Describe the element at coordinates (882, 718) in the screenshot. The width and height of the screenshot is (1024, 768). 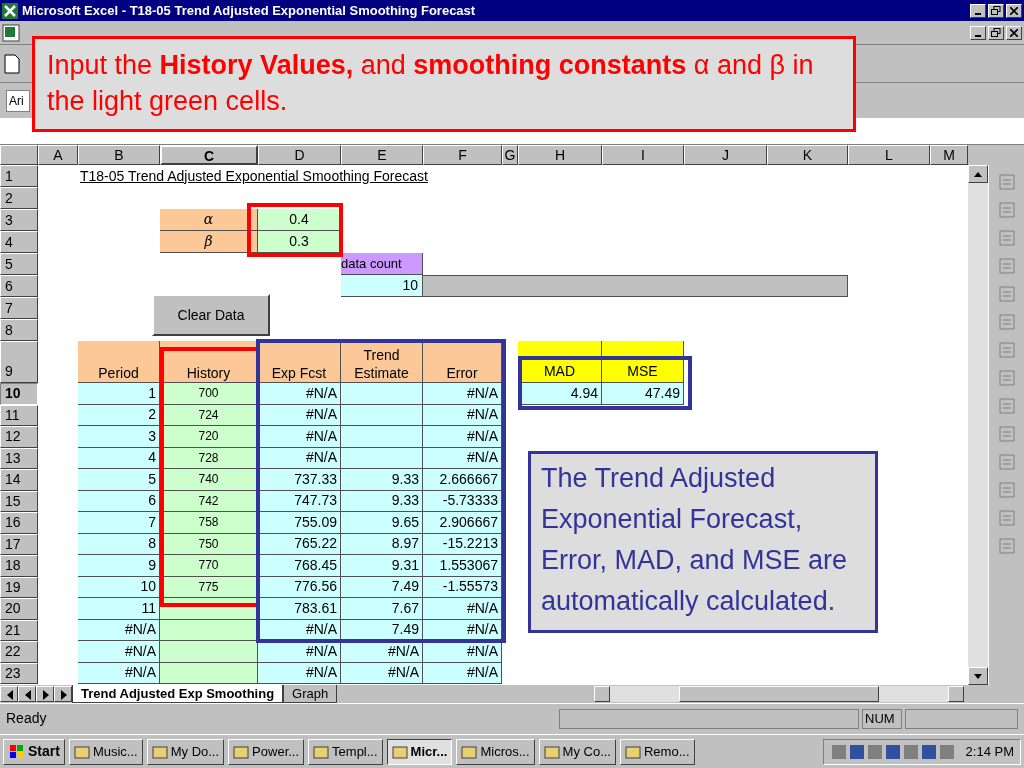
I see `num-lock-indicator: NUM` at that location.